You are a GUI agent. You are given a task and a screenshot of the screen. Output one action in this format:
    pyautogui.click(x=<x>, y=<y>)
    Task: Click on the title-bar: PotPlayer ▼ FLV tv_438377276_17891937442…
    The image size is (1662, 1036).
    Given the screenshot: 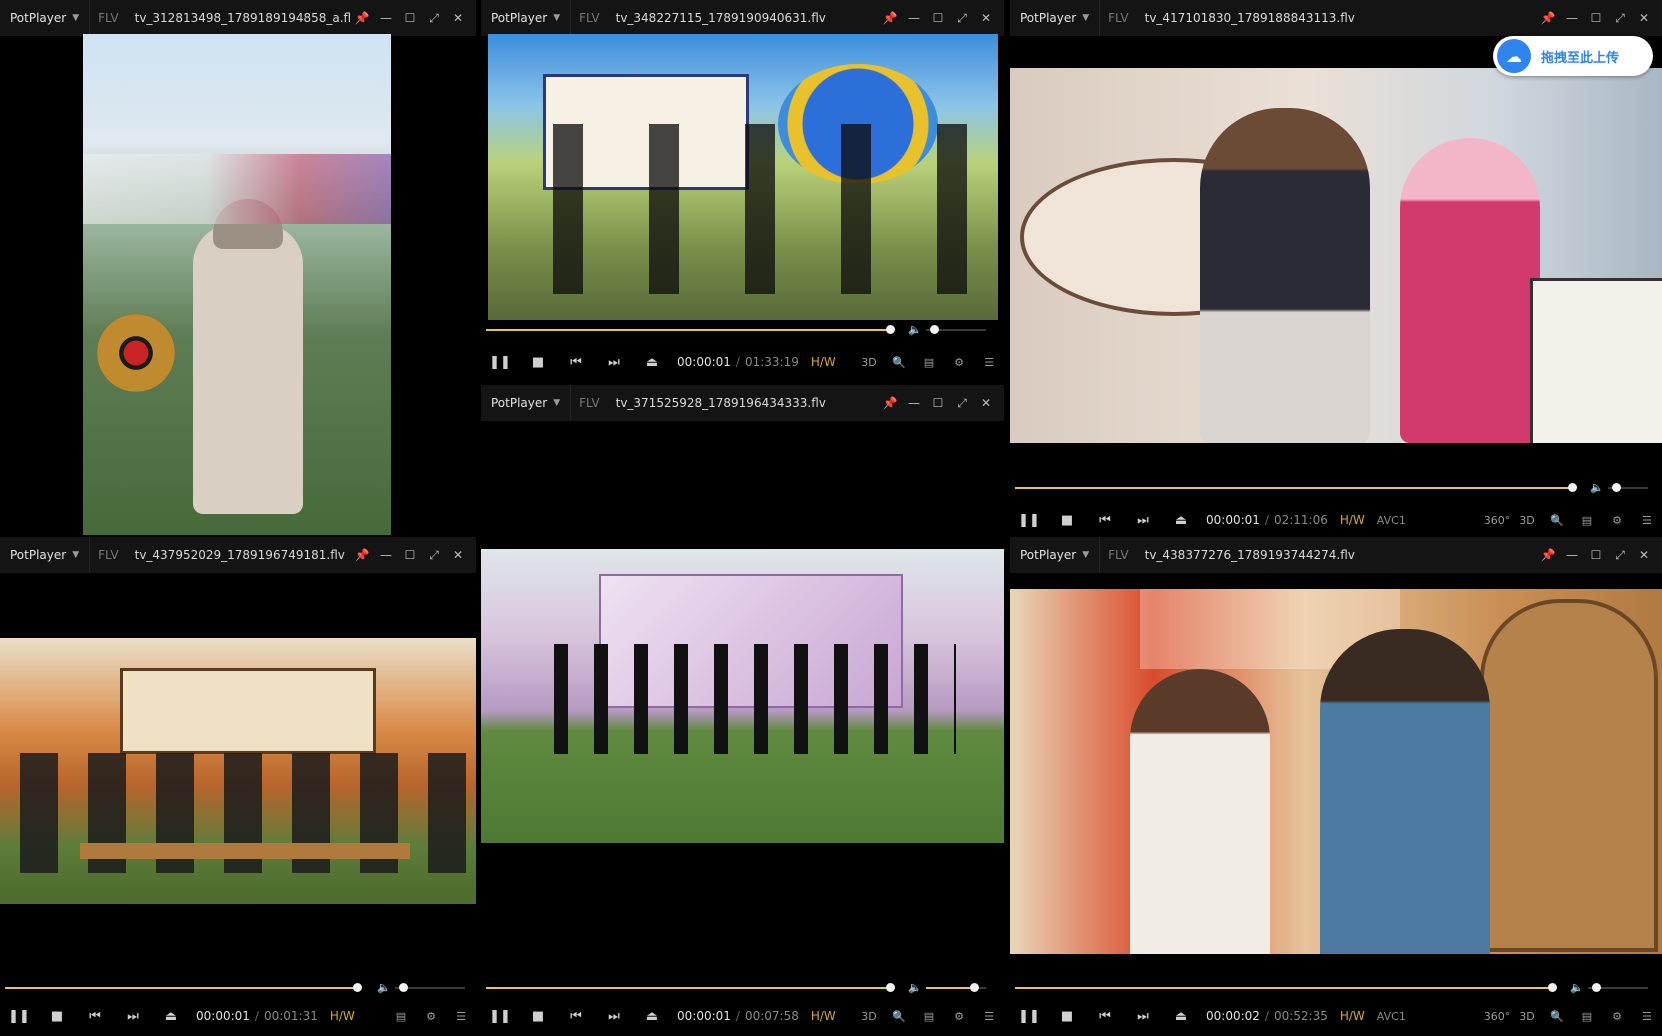 What is the action you would take?
    pyautogui.click(x=1336, y=555)
    